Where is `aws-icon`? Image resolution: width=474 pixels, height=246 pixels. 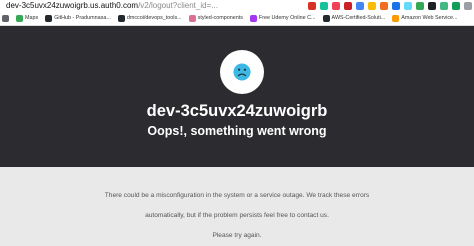
aws-icon is located at coordinates (396, 18).